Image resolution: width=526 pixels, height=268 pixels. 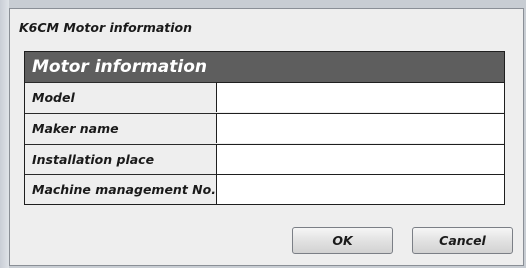 I want to click on window-edge, so click(x=4, y=134).